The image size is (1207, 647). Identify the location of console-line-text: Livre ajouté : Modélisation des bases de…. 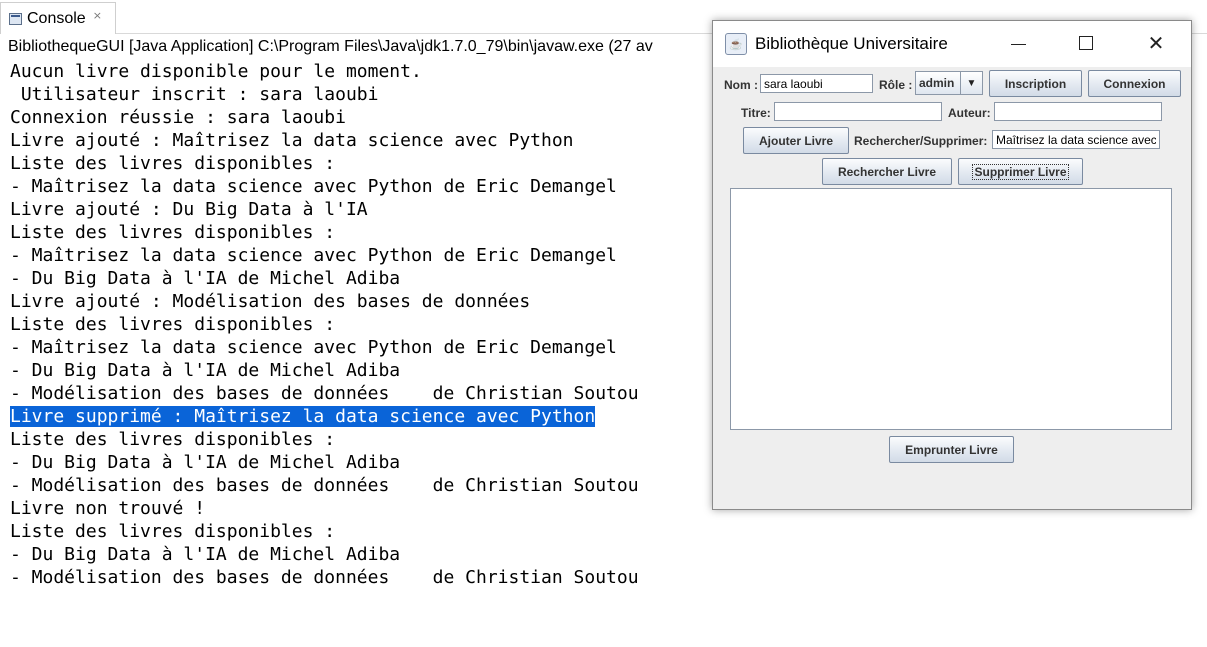
(270, 301).